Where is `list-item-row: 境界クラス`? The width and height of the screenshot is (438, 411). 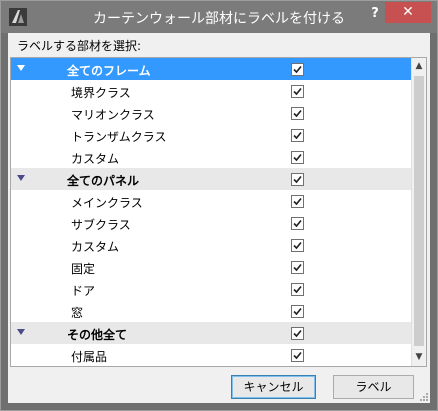 list-item-row: 境界クラス is located at coordinates (211, 91).